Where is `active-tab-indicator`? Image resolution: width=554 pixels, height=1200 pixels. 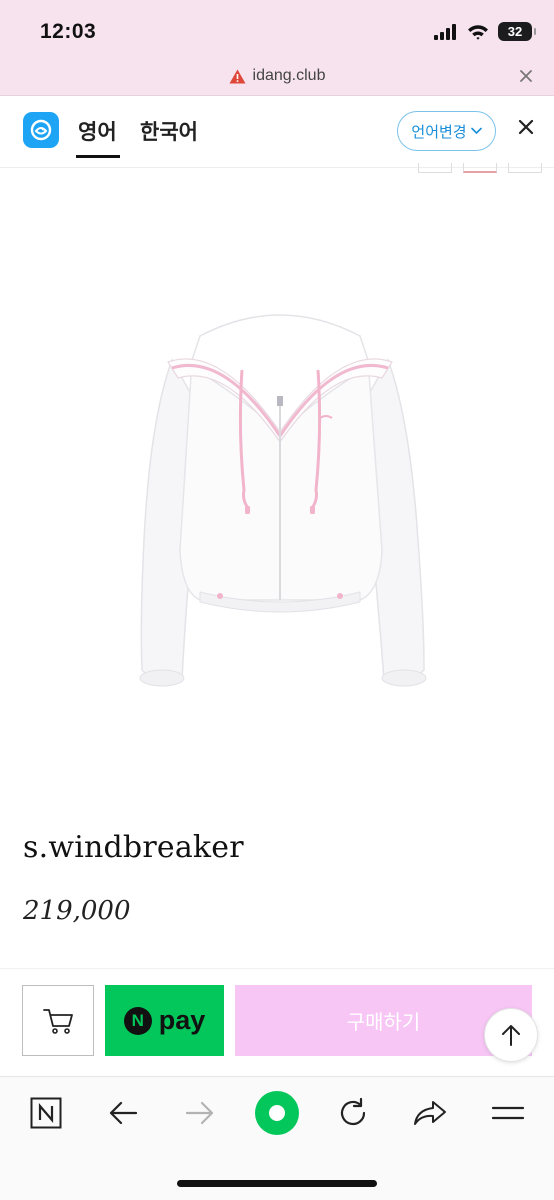 active-tab-indicator is located at coordinates (98, 156).